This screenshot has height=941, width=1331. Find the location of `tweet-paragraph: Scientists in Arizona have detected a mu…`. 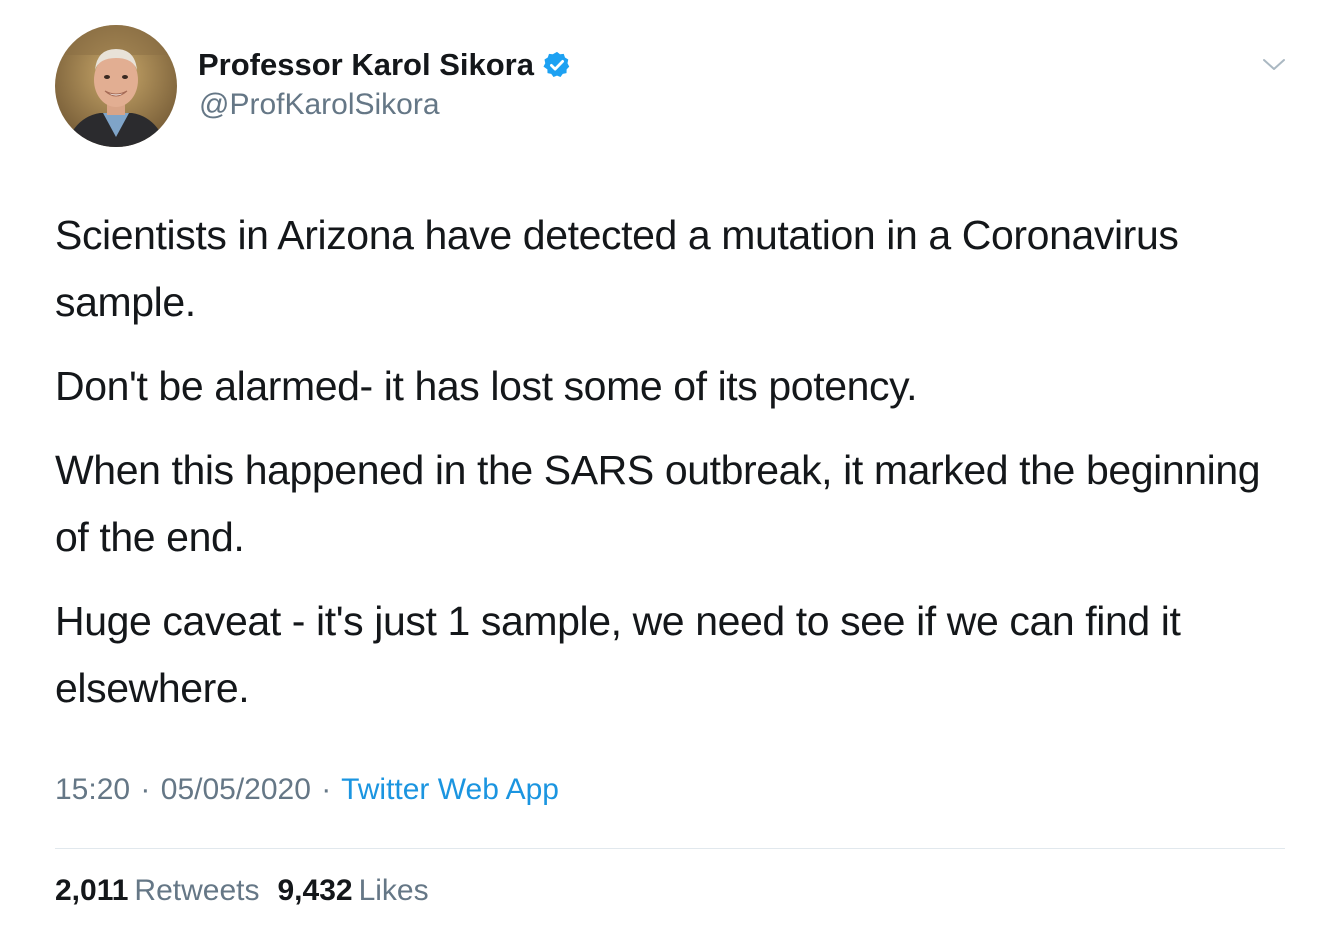

tweet-paragraph: Scientists in Arizona have detected a mu… is located at coordinates (617, 268).